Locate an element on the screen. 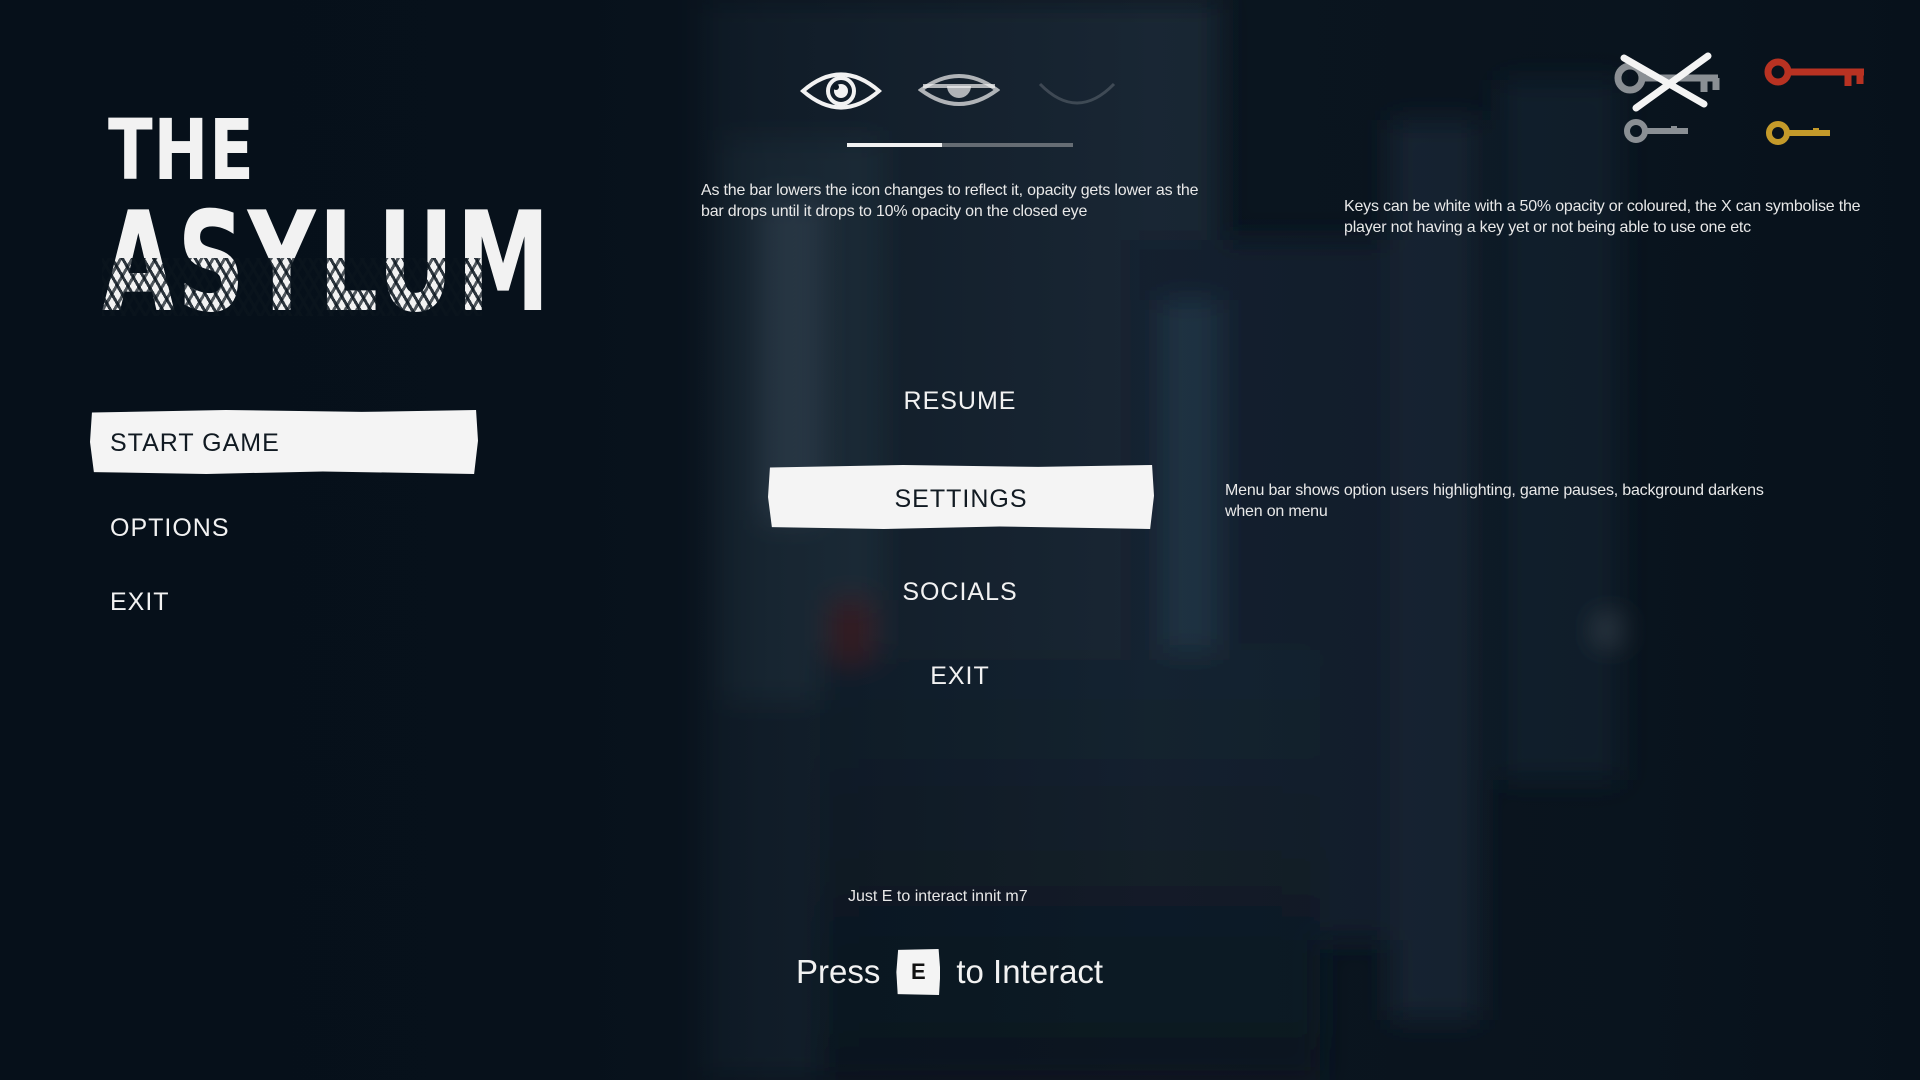  visibility-bar-fill is located at coordinates (894, 145).